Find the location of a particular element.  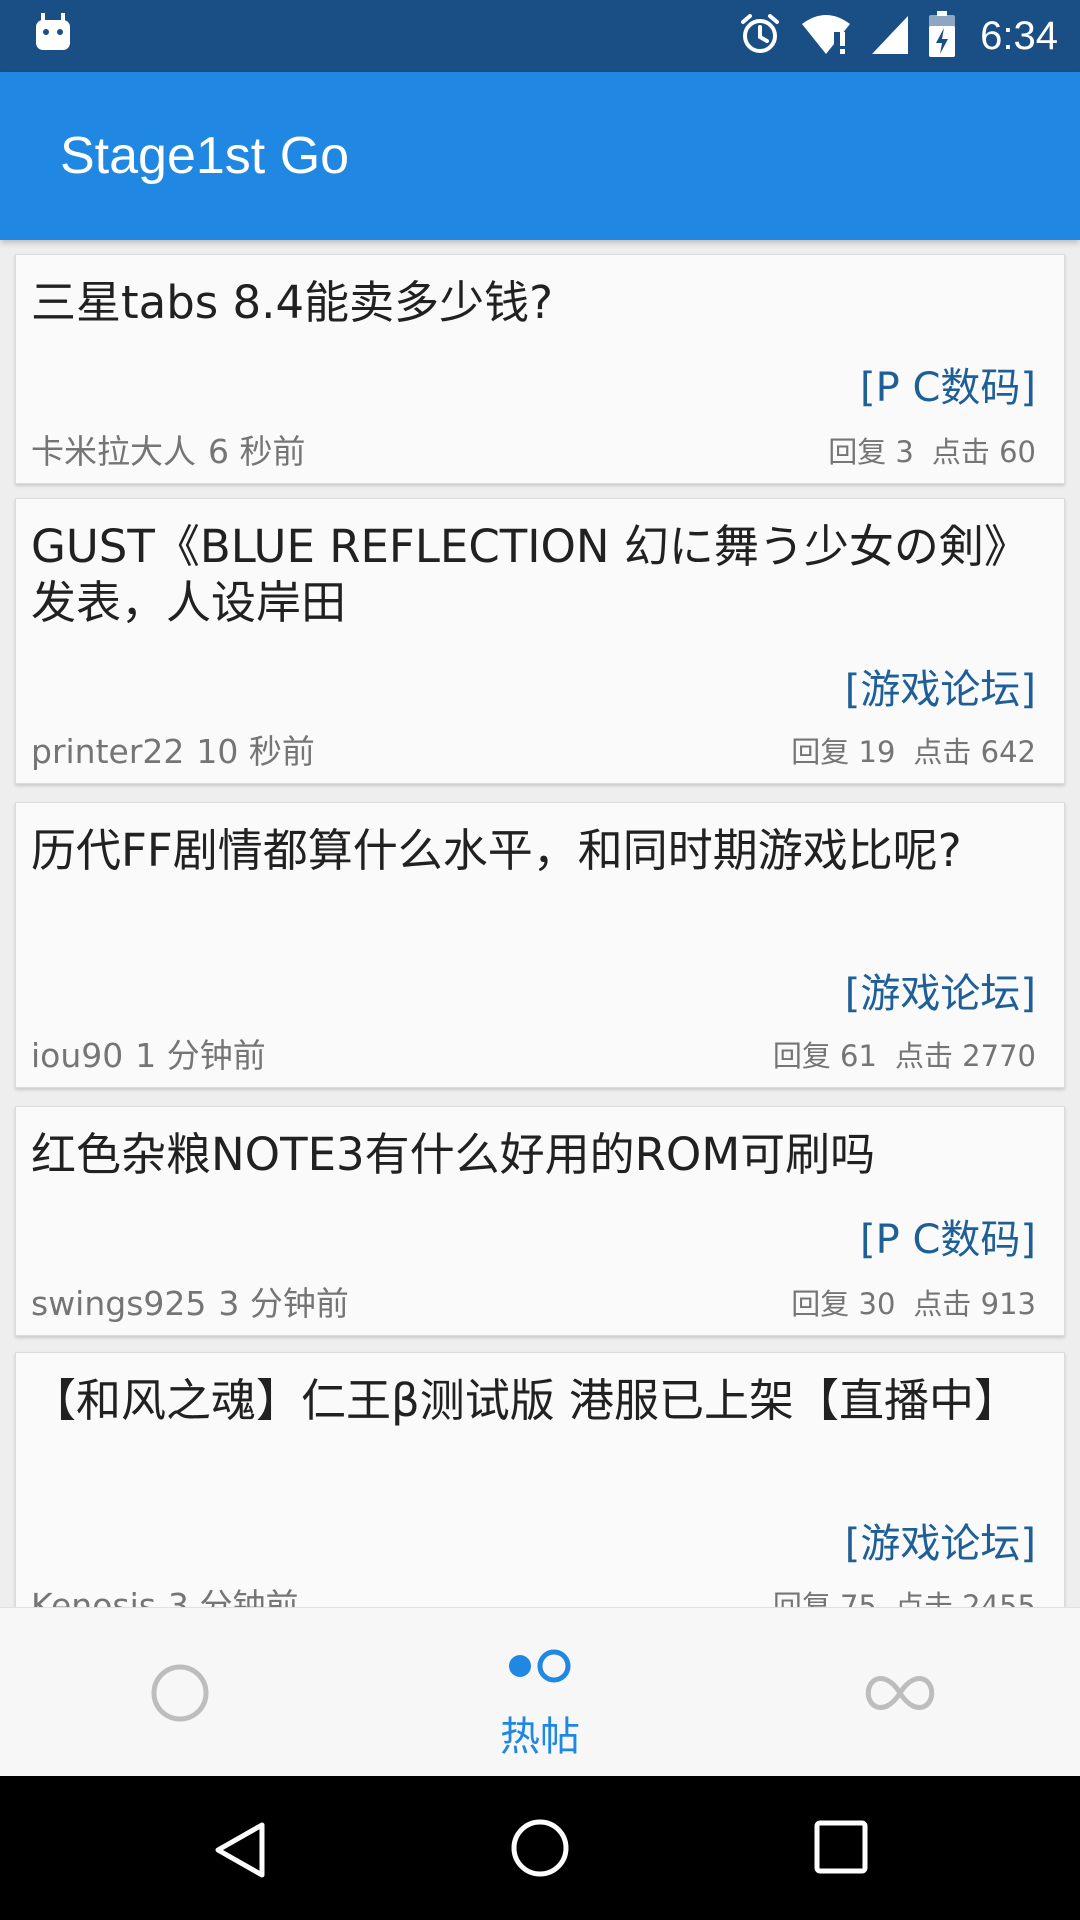

post-stats: 回复 19 点击 642 is located at coordinates (913, 750).